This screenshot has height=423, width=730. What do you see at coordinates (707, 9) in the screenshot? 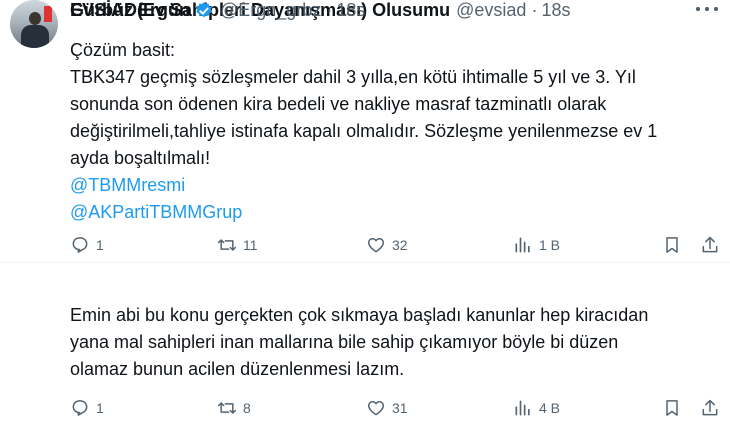
I see `more-icon` at bounding box center [707, 9].